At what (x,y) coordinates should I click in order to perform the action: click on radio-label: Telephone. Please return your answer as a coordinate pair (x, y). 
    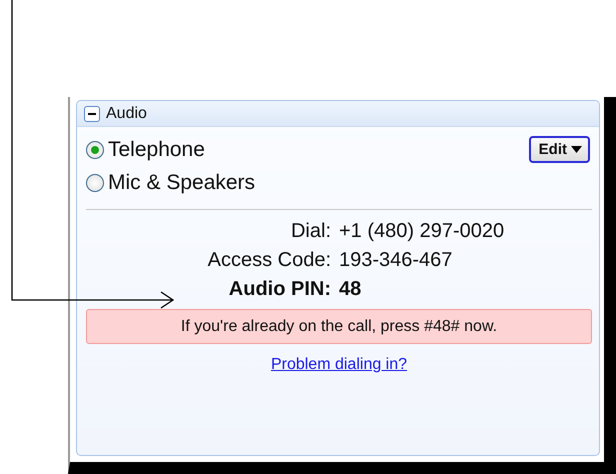
    Looking at the image, I should click on (156, 150).